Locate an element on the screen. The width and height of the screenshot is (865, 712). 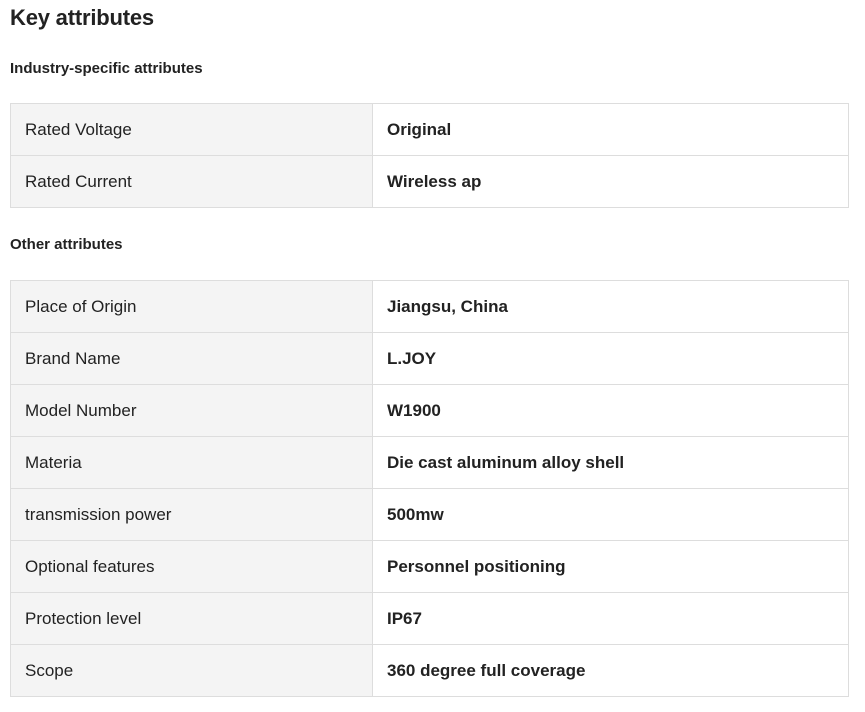
table-row: Place of Origin Jiangsu, China is located at coordinates (429, 306).